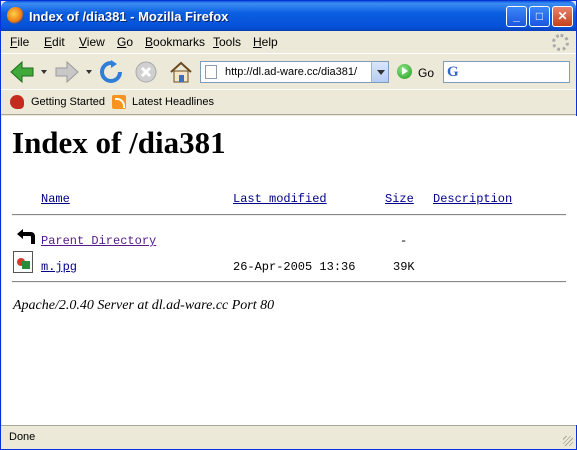  I want to click on table-cell-size: -, so click(404, 241).